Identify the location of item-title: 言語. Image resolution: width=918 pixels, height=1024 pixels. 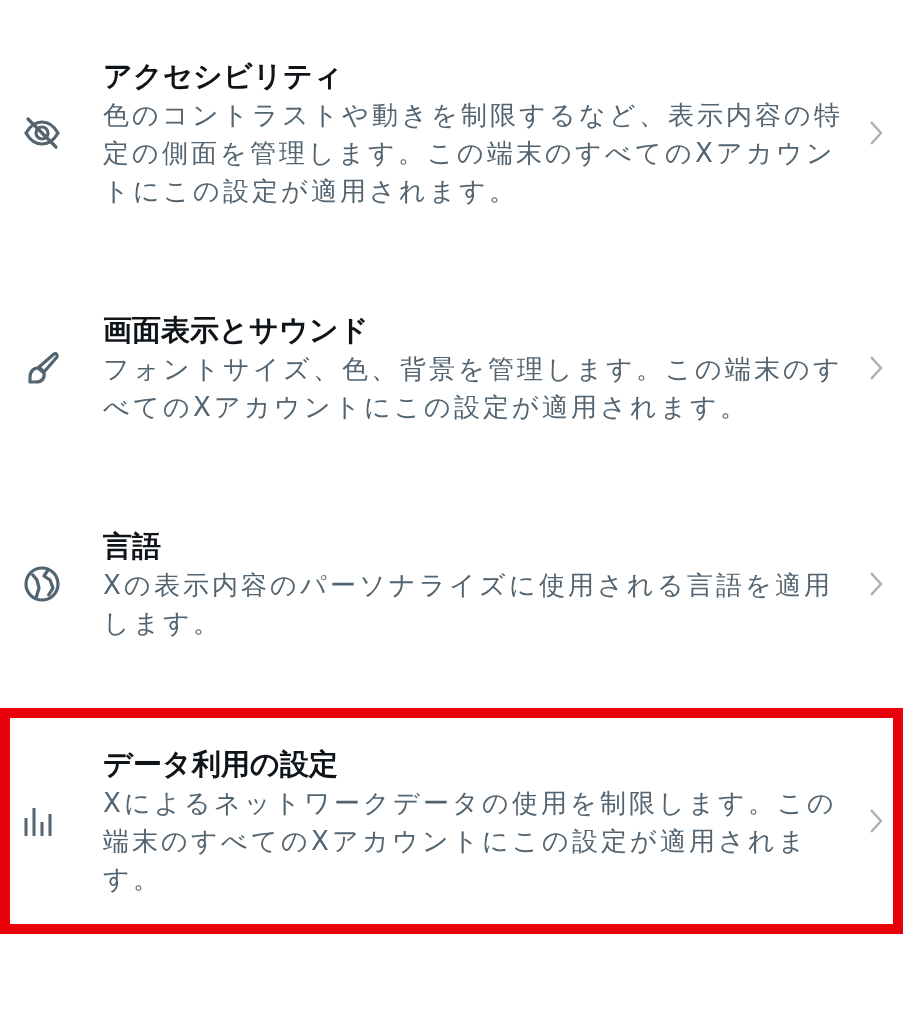
(132, 546).